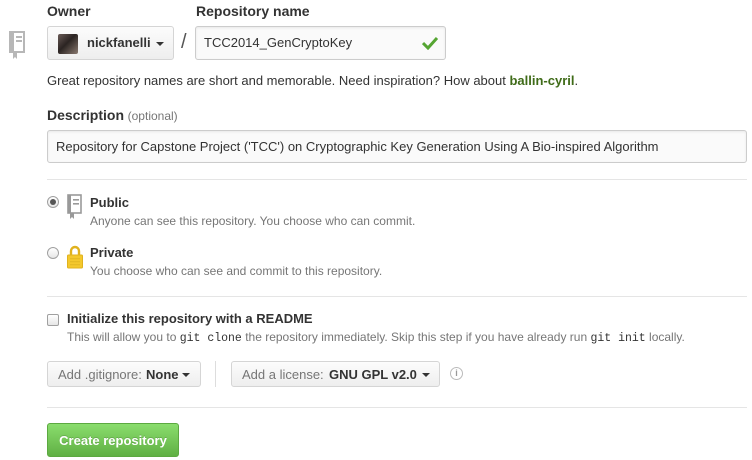 The width and height of the screenshot is (752, 460). I want to click on info-icon-glyph: i, so click(456, 373).